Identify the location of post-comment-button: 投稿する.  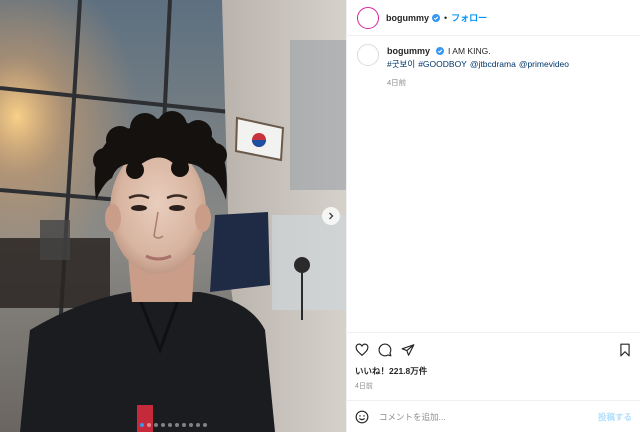
(615, 417).